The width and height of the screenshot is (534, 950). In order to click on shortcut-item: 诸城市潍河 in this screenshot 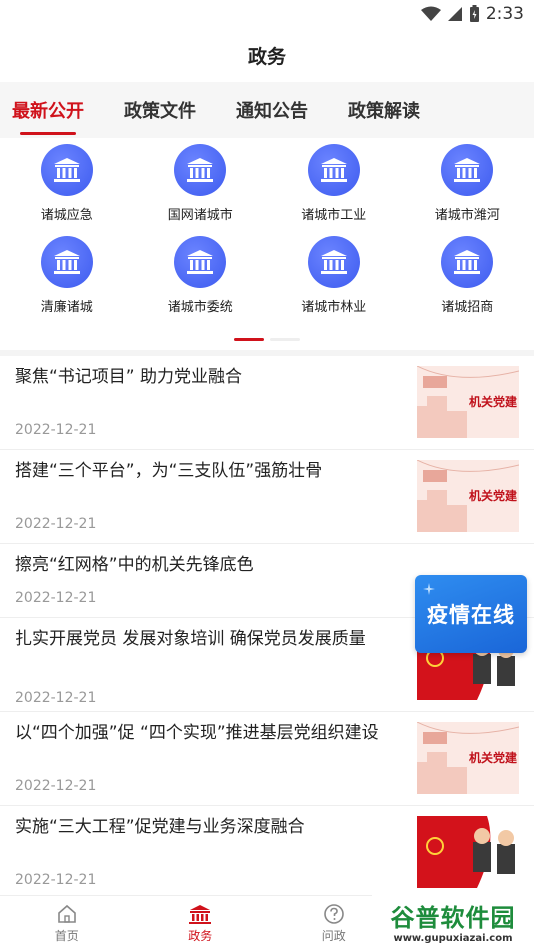, I will do `click(467, 190)`.